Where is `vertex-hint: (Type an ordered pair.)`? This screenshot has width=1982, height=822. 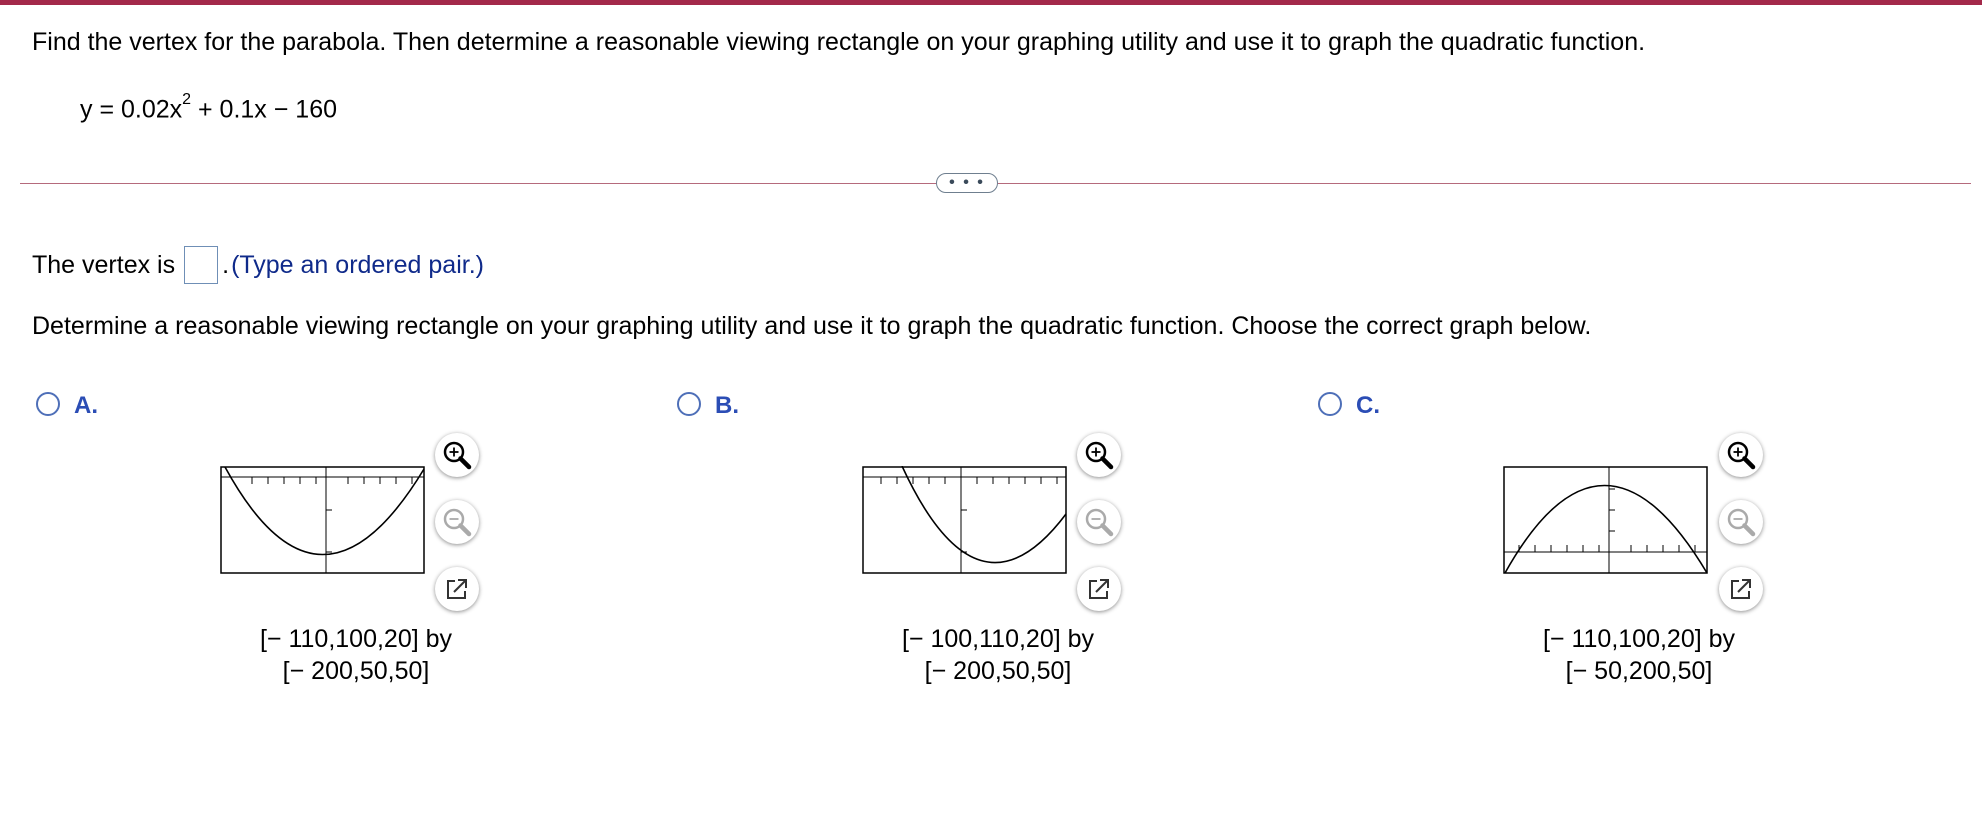
vertex-hint: (Type an ordered pair.) is located at coordinates (357, 264).